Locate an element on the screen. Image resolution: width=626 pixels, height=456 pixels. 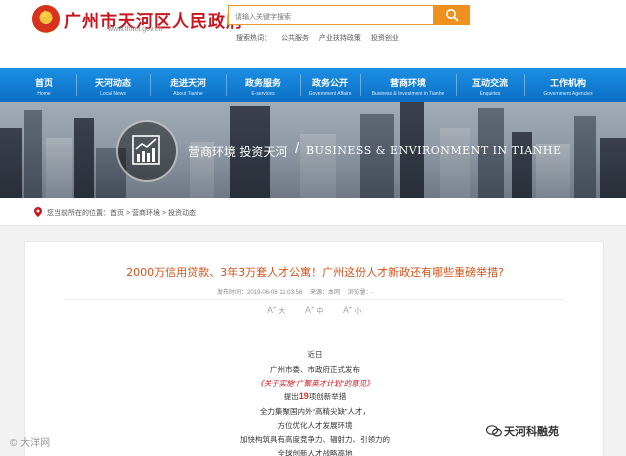
nav-sublabel: Local News is located at coordinates (113, 94).